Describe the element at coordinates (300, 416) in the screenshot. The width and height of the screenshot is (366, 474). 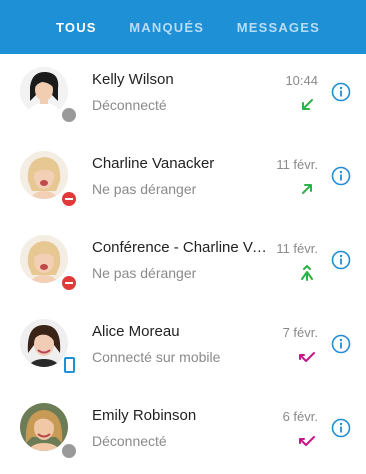
I see `call-time: 6 févr.` at that location.